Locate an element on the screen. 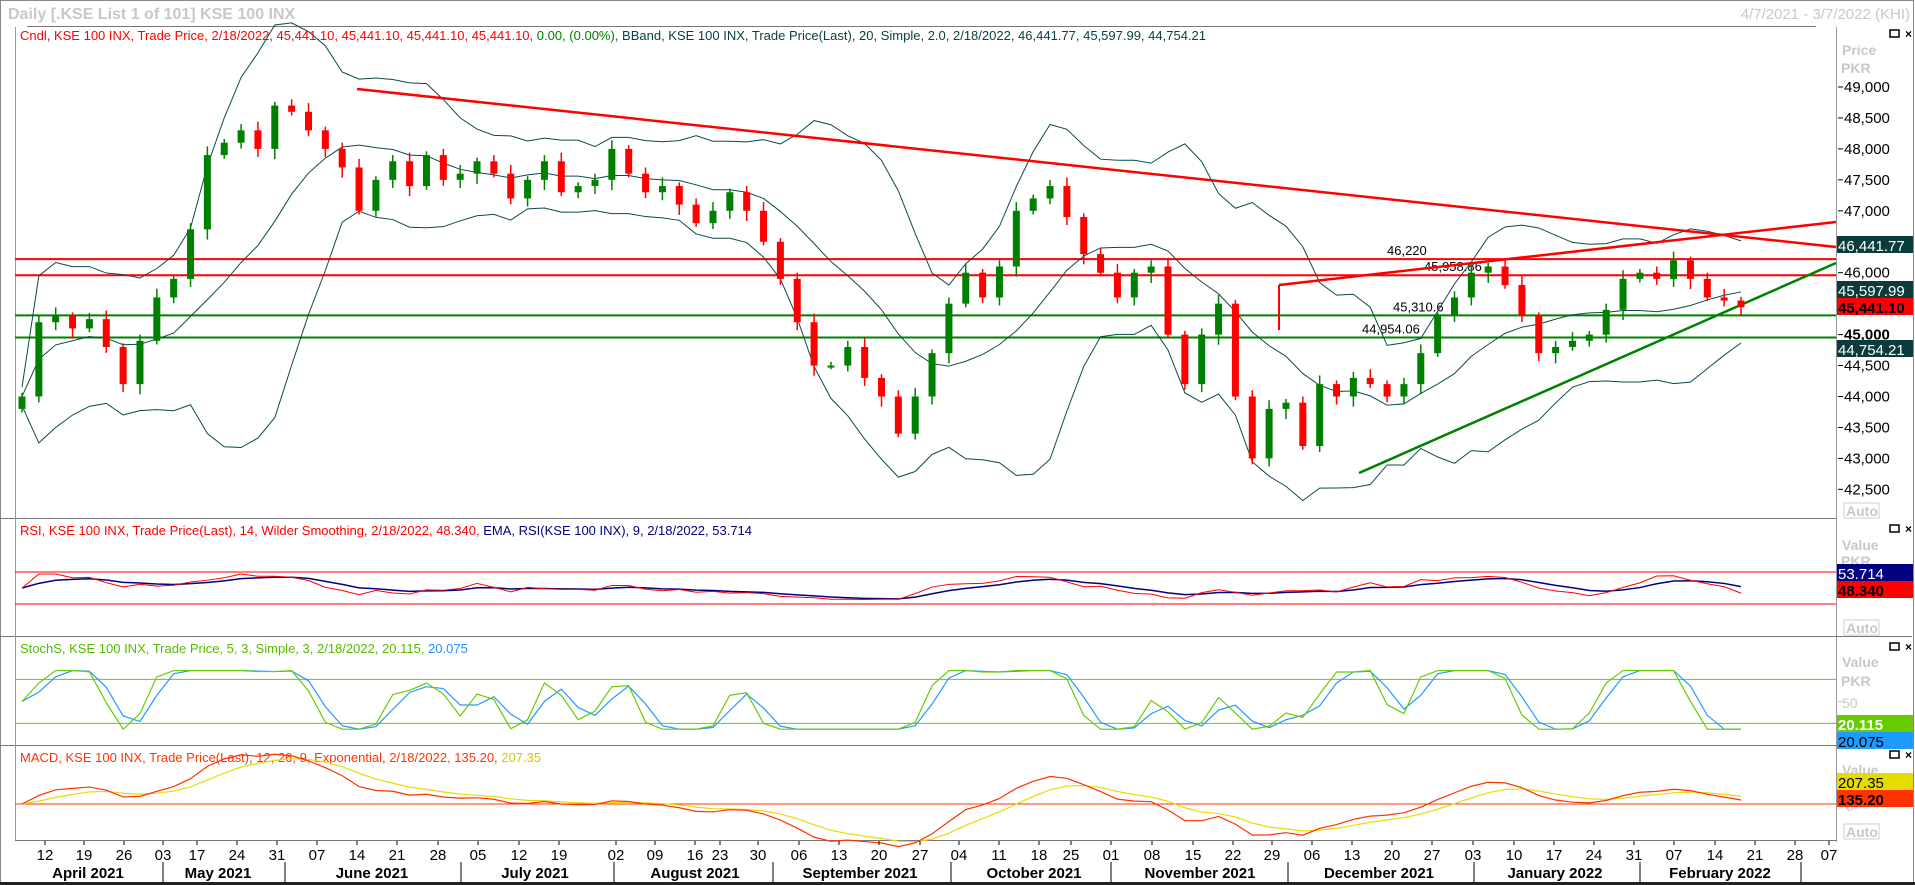 The height and width of the screenshot is (885, 1915). value-tag: 207.35 is located at coordinates (1861, 783).